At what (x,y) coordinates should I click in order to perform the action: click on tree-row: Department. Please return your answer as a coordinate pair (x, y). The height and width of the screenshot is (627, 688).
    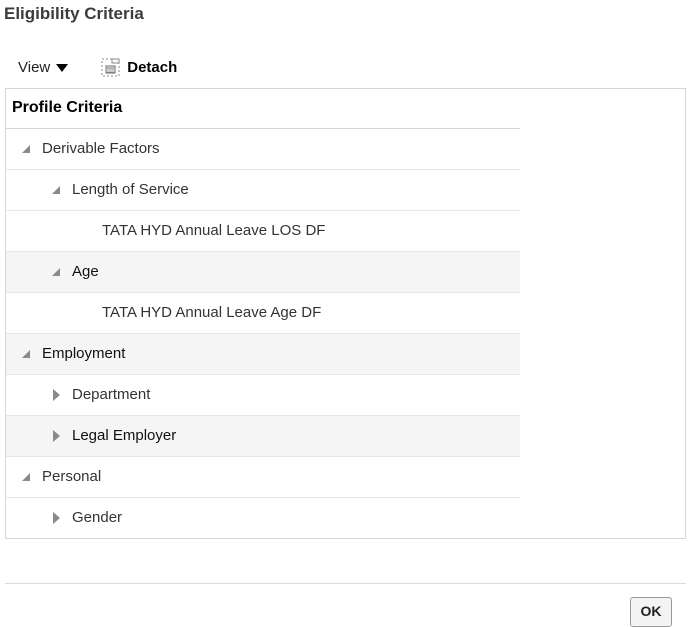
    Looking at the image, I should click on (263, 395).